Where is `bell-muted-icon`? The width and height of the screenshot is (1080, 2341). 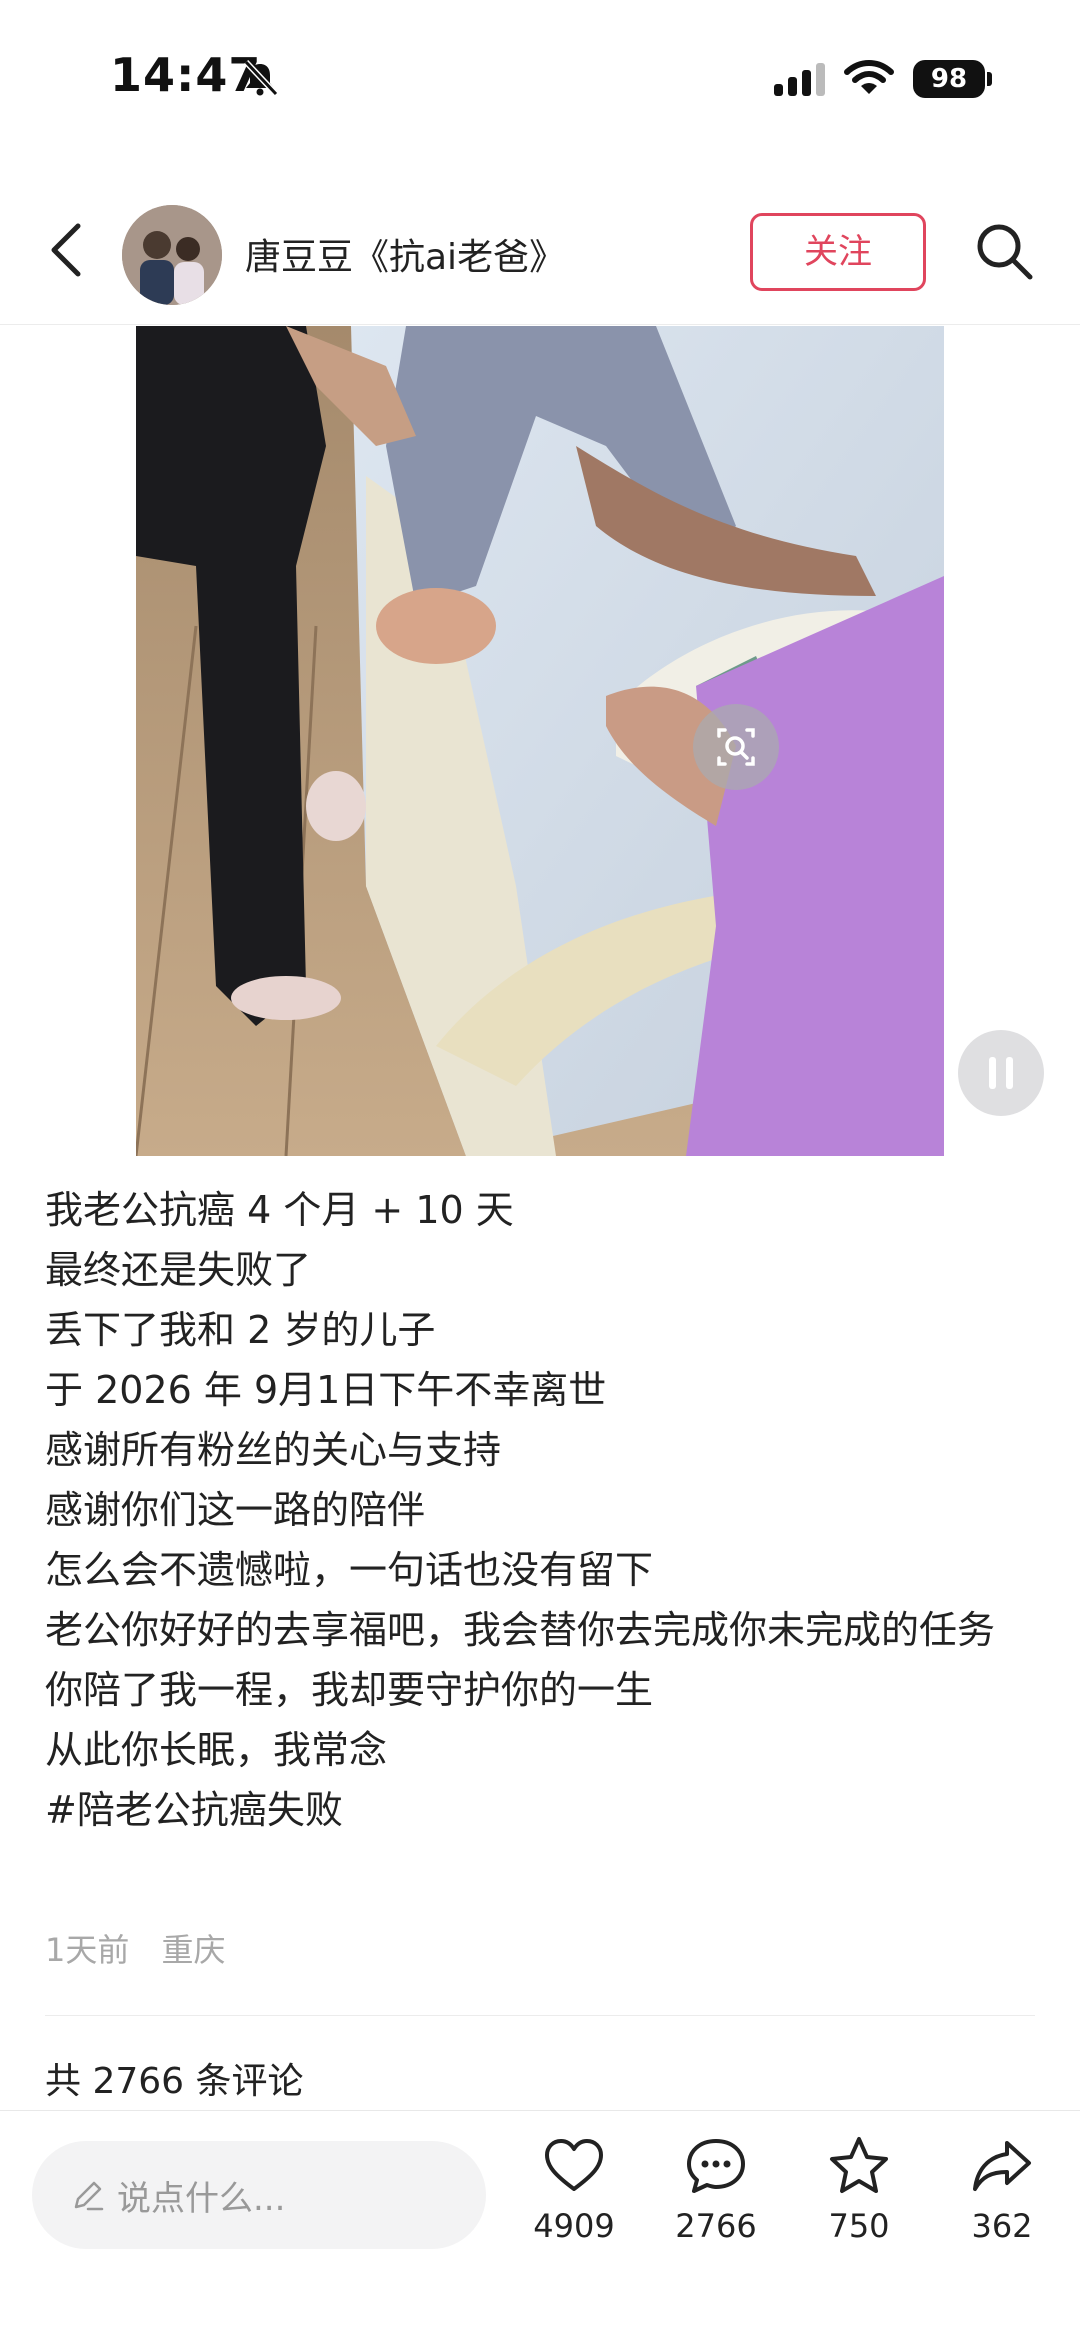
bell-muted-icon is located at coordinates (261, 78).